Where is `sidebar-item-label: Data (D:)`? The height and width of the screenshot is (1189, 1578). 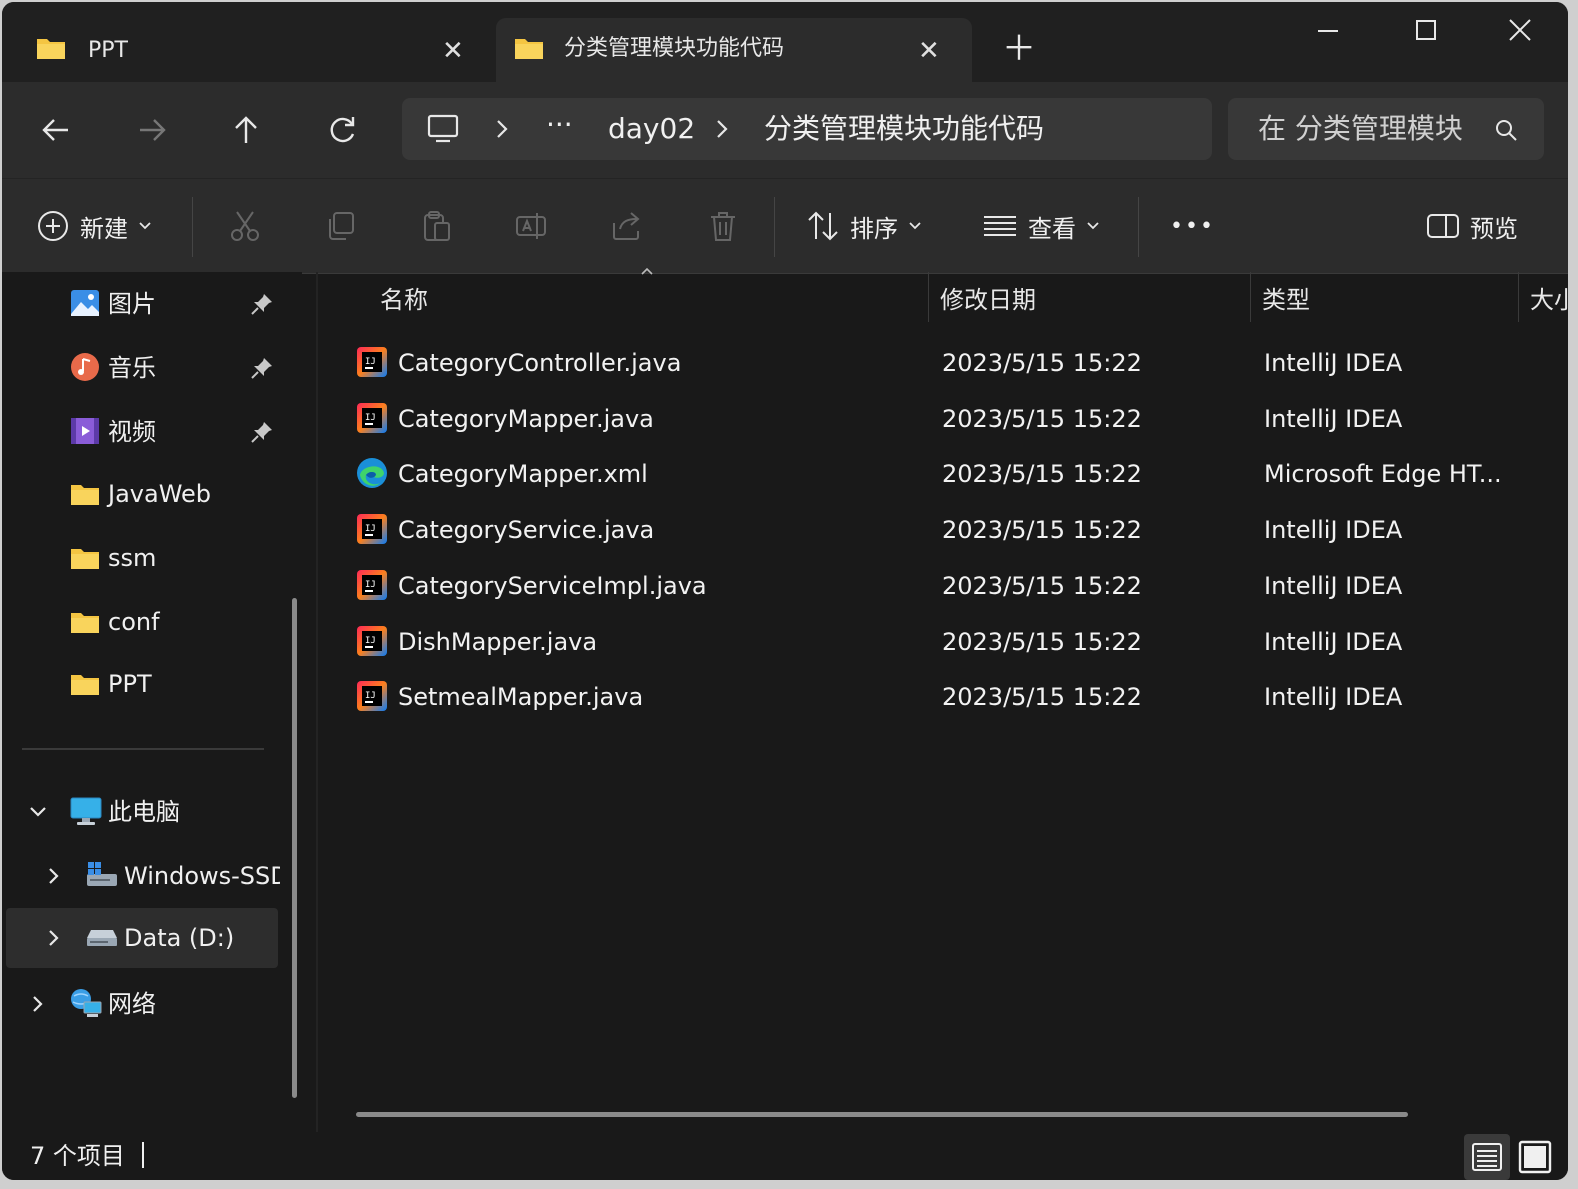
sidebar-item-label: Data (D:) is located at coordinates (179, 938).